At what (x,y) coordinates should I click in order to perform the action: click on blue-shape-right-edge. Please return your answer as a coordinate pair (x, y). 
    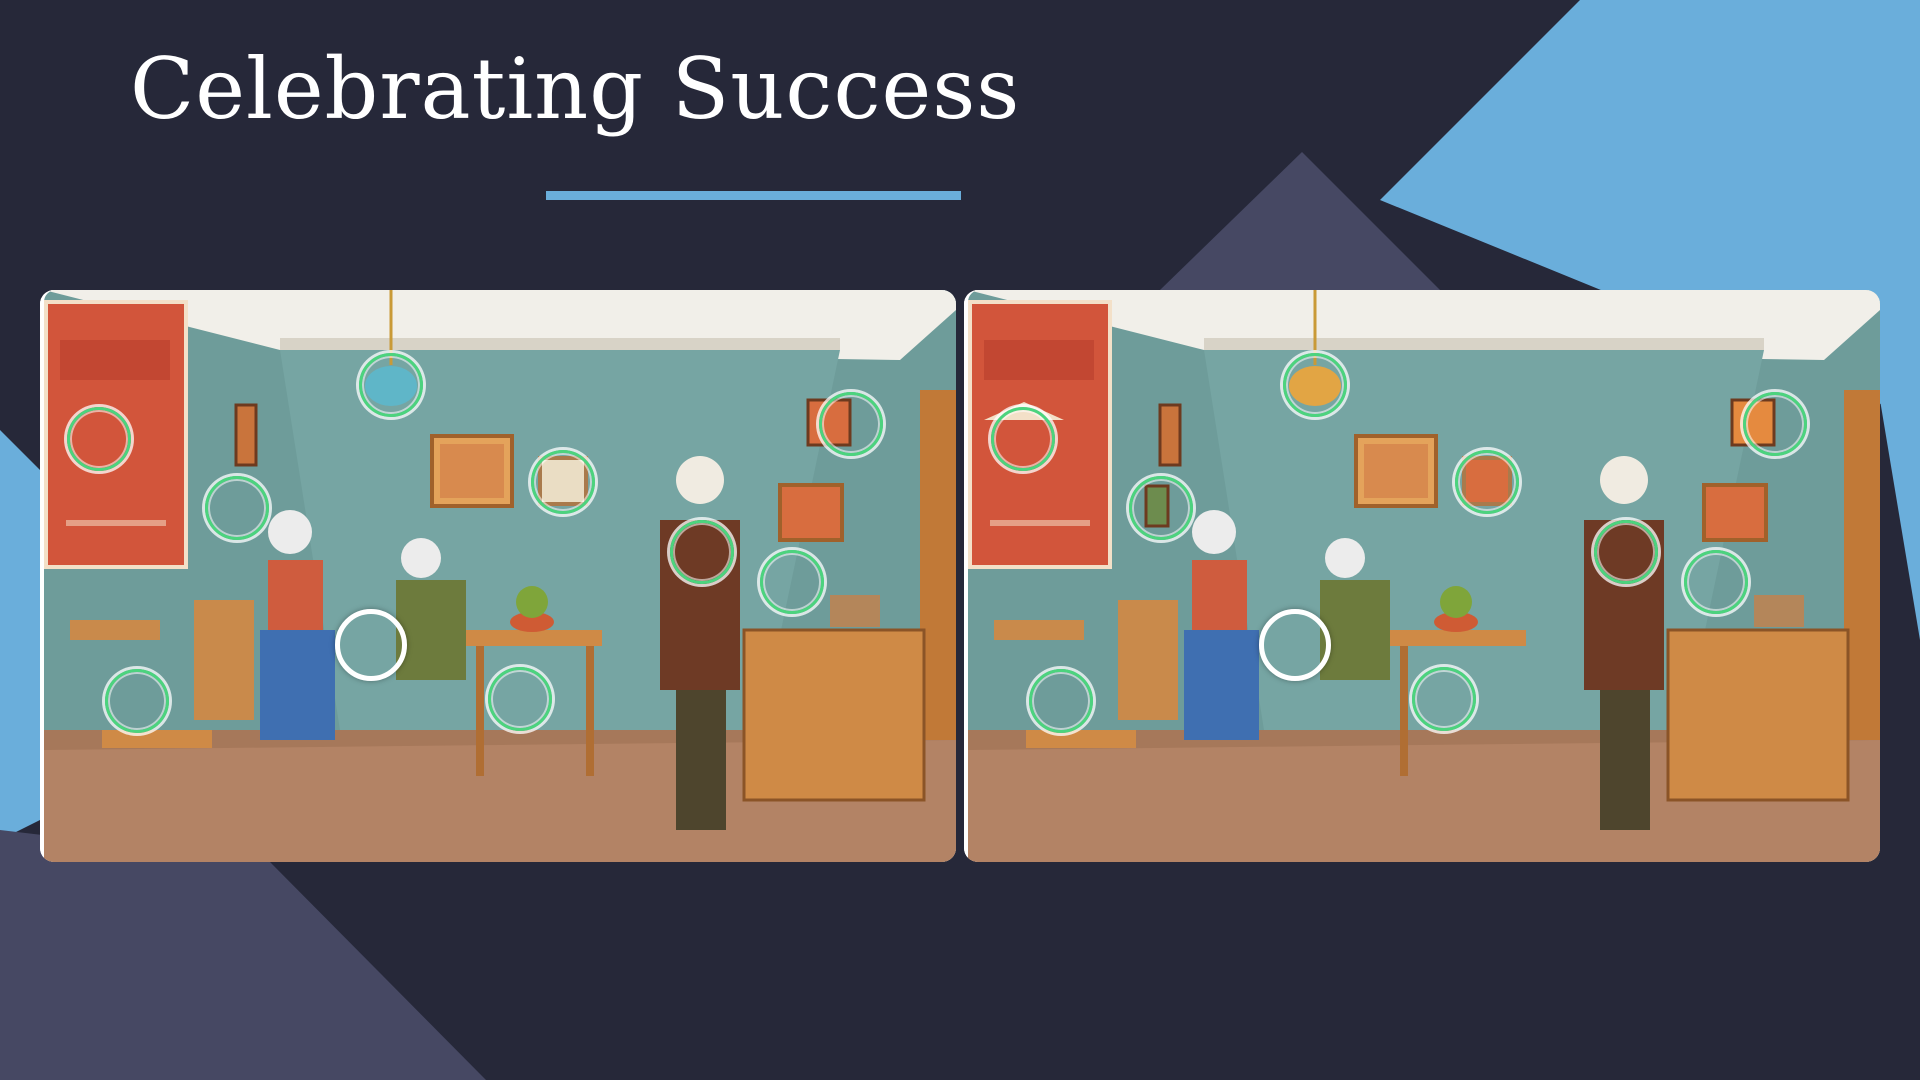
    Looking at the image, I should click on (1900, 500).